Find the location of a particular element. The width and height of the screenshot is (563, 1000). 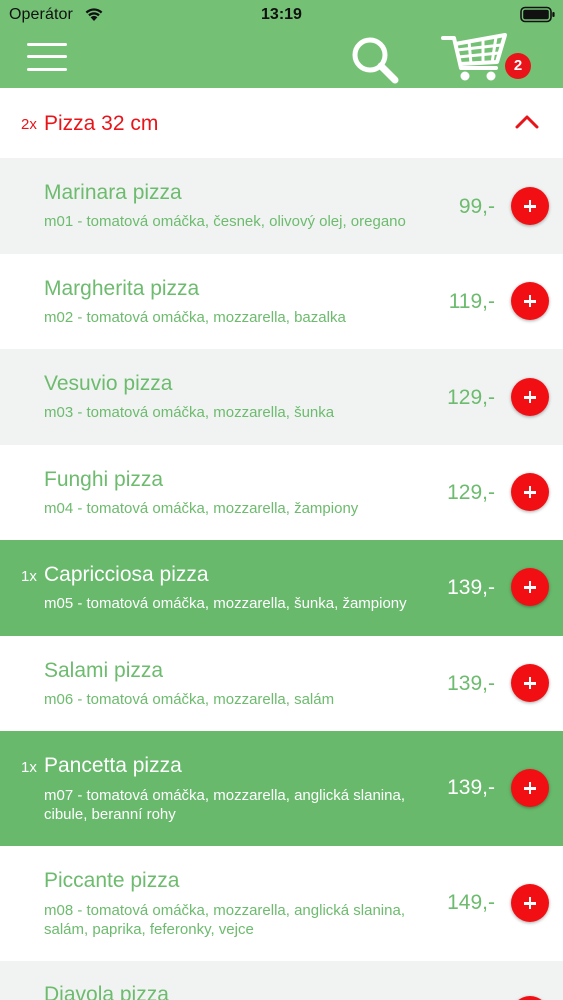

category-header: 2x Pizza 32 cm is located at coordinates (281, 123).